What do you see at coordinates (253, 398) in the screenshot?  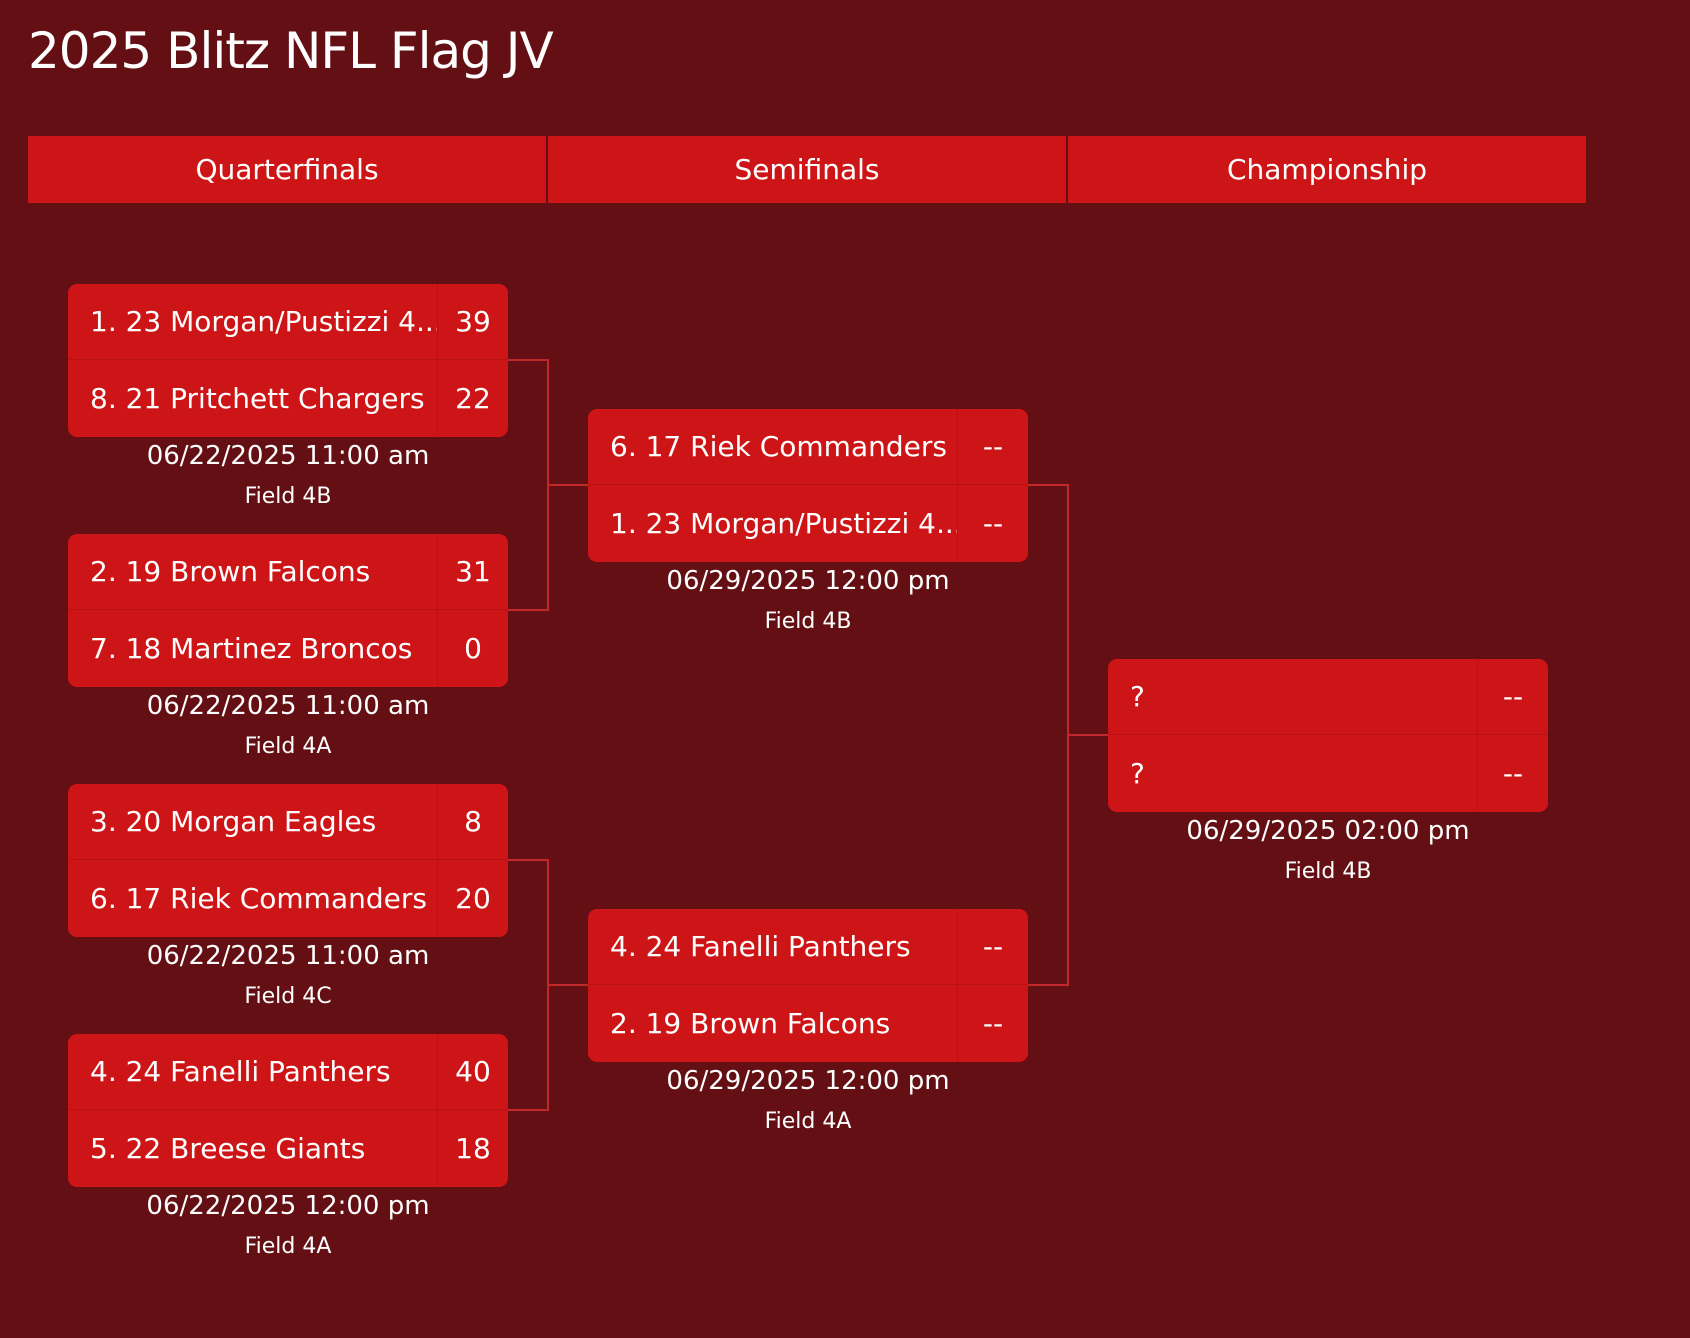 I see `team-name: 8. 21 Pritchett Chargers` at bounding box center [253, 398].